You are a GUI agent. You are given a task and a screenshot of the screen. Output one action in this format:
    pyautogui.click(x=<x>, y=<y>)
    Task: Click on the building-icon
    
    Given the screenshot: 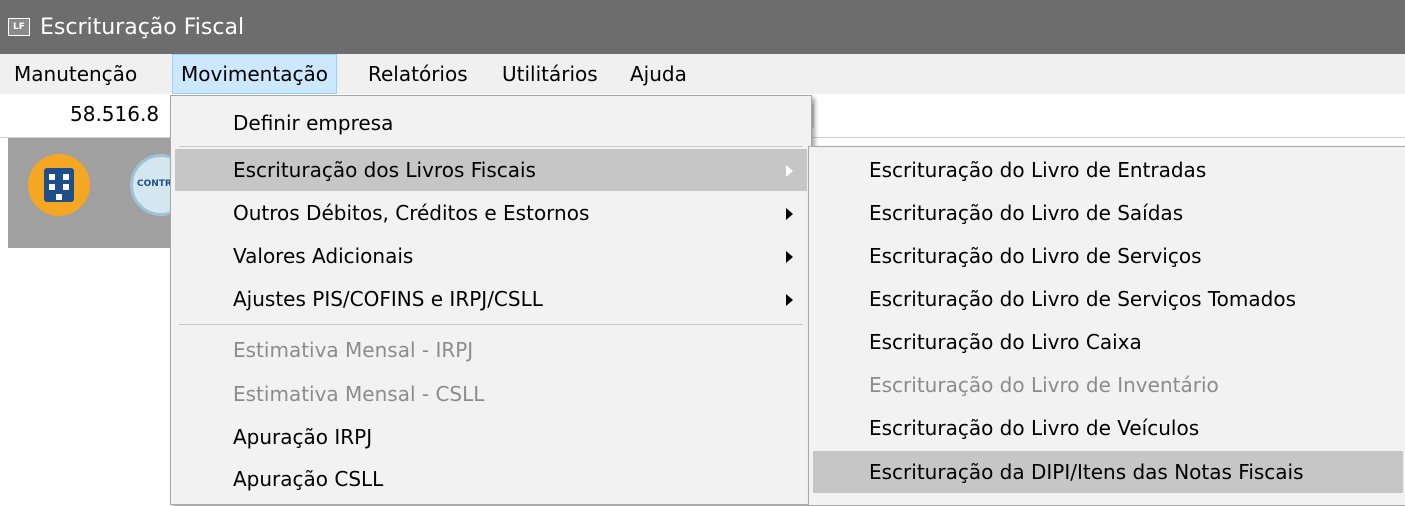 What is the action you would take?
    pyautogui.click(x=59, y=185)
    